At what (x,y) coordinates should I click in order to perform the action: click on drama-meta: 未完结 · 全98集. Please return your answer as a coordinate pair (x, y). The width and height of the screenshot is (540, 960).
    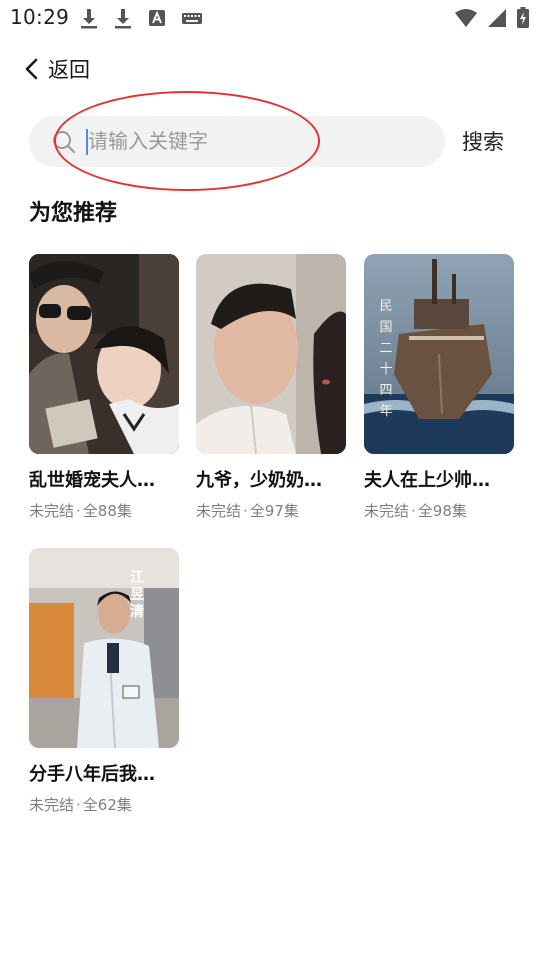
    Looking at the image, I should click on (439, 510).